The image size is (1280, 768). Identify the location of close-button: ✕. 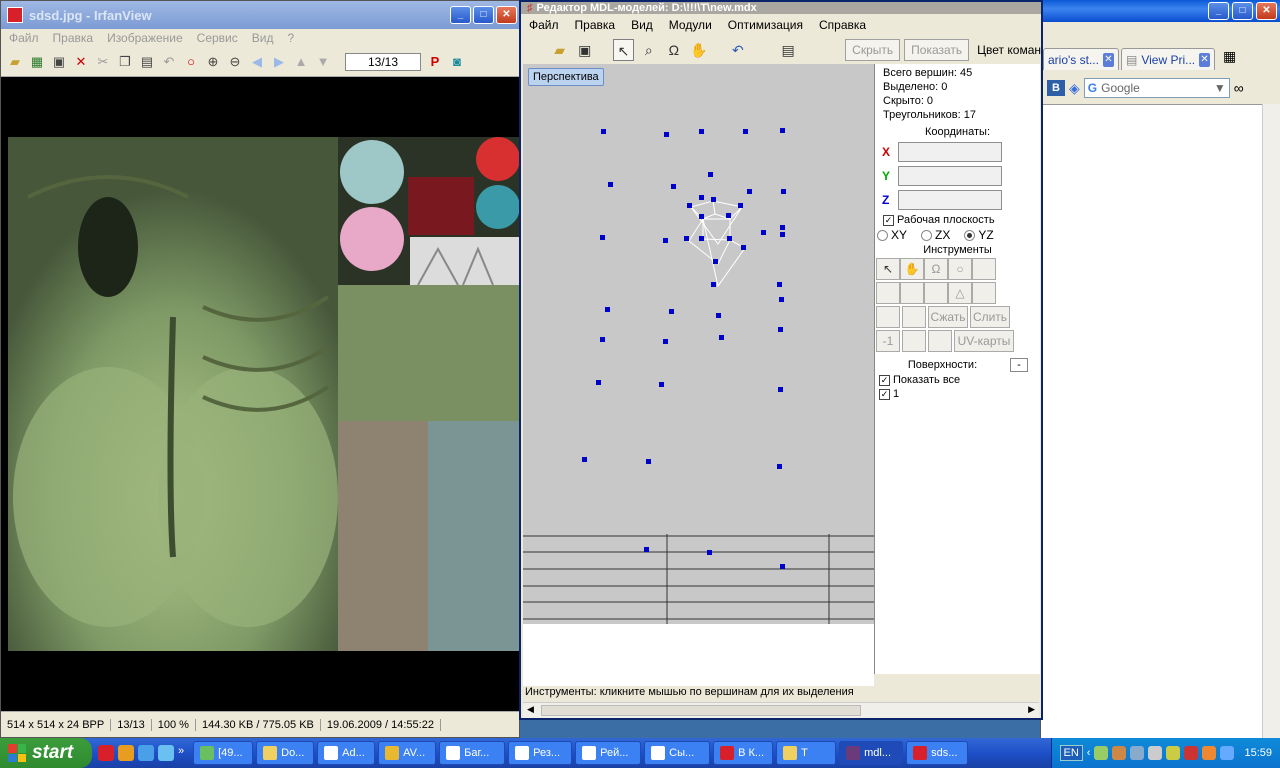
(1266, 11).